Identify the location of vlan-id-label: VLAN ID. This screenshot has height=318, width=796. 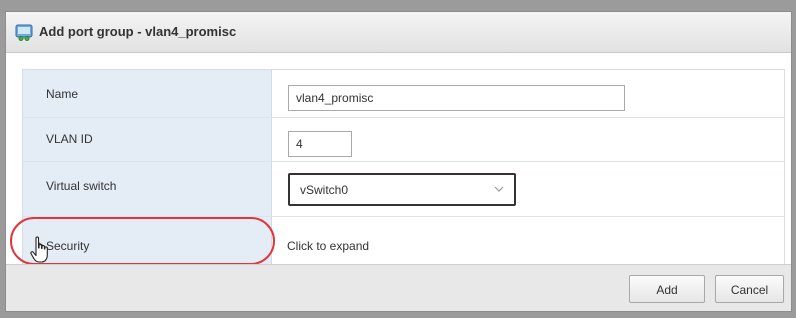
(69, 139).